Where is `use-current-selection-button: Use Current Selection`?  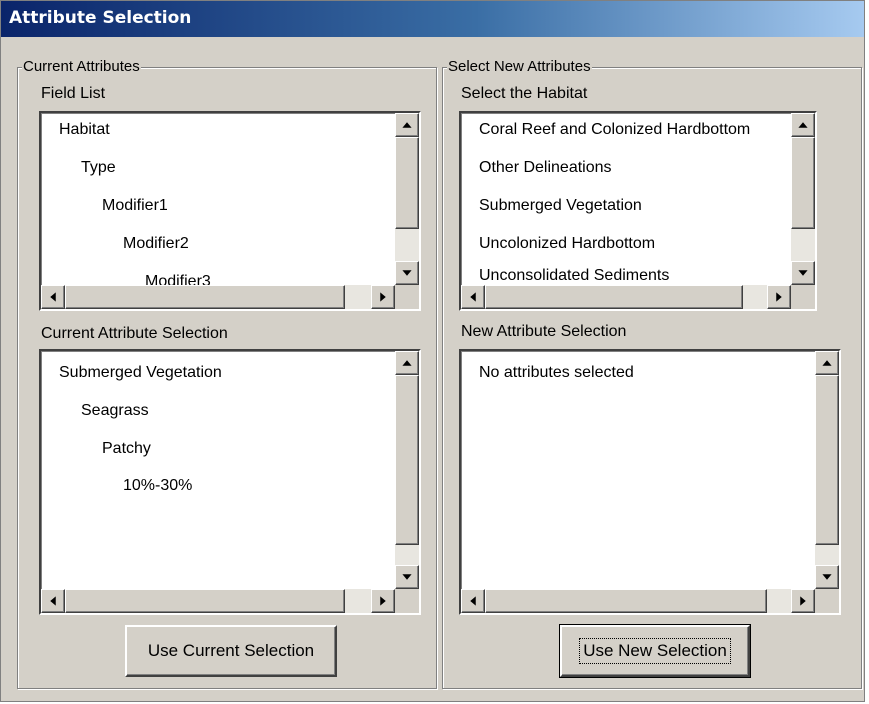 use-current-selection-button: Use Current Selection is located at coordinates (231, 651).